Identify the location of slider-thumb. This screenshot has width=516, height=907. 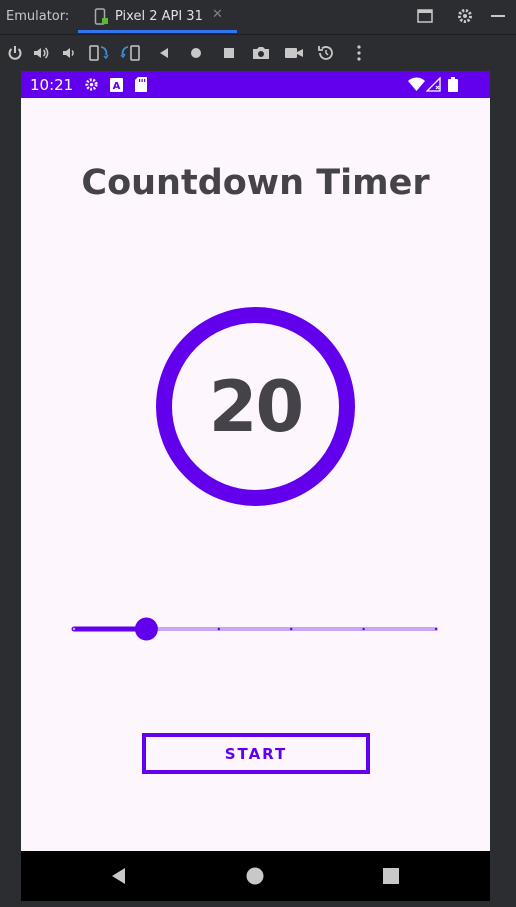
(146, 629).